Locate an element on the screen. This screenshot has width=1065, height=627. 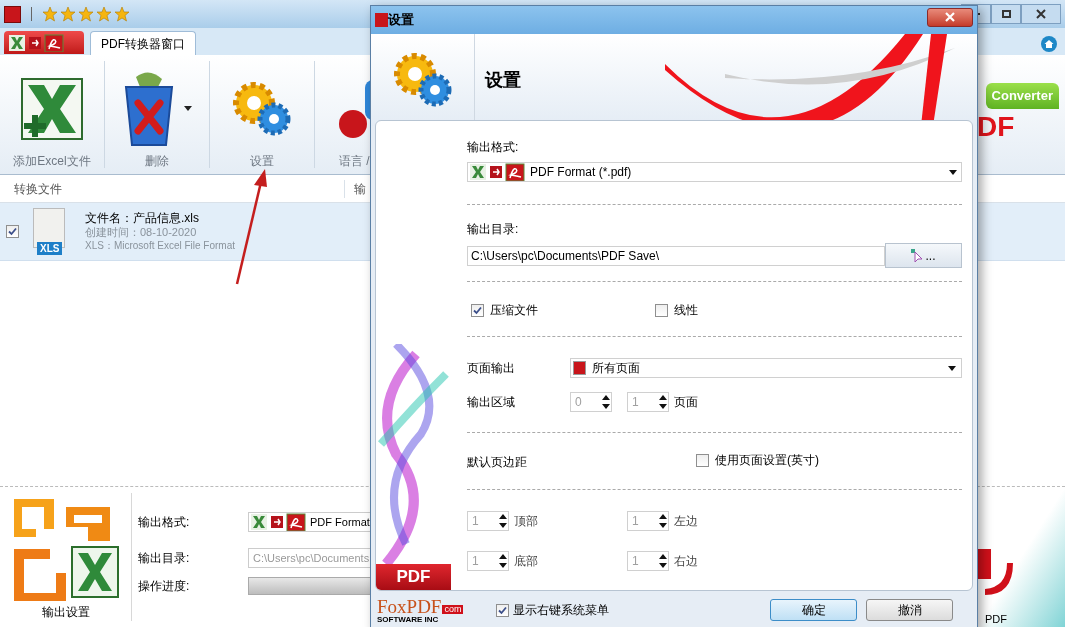
field-label: 页面输出 is located at coordinates (491, 368).